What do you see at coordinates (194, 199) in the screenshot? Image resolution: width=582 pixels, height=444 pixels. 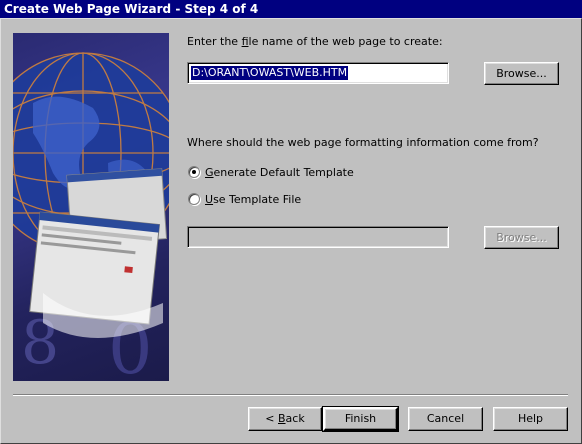 I see `radio-use-template` at bounding box center [194, 199].